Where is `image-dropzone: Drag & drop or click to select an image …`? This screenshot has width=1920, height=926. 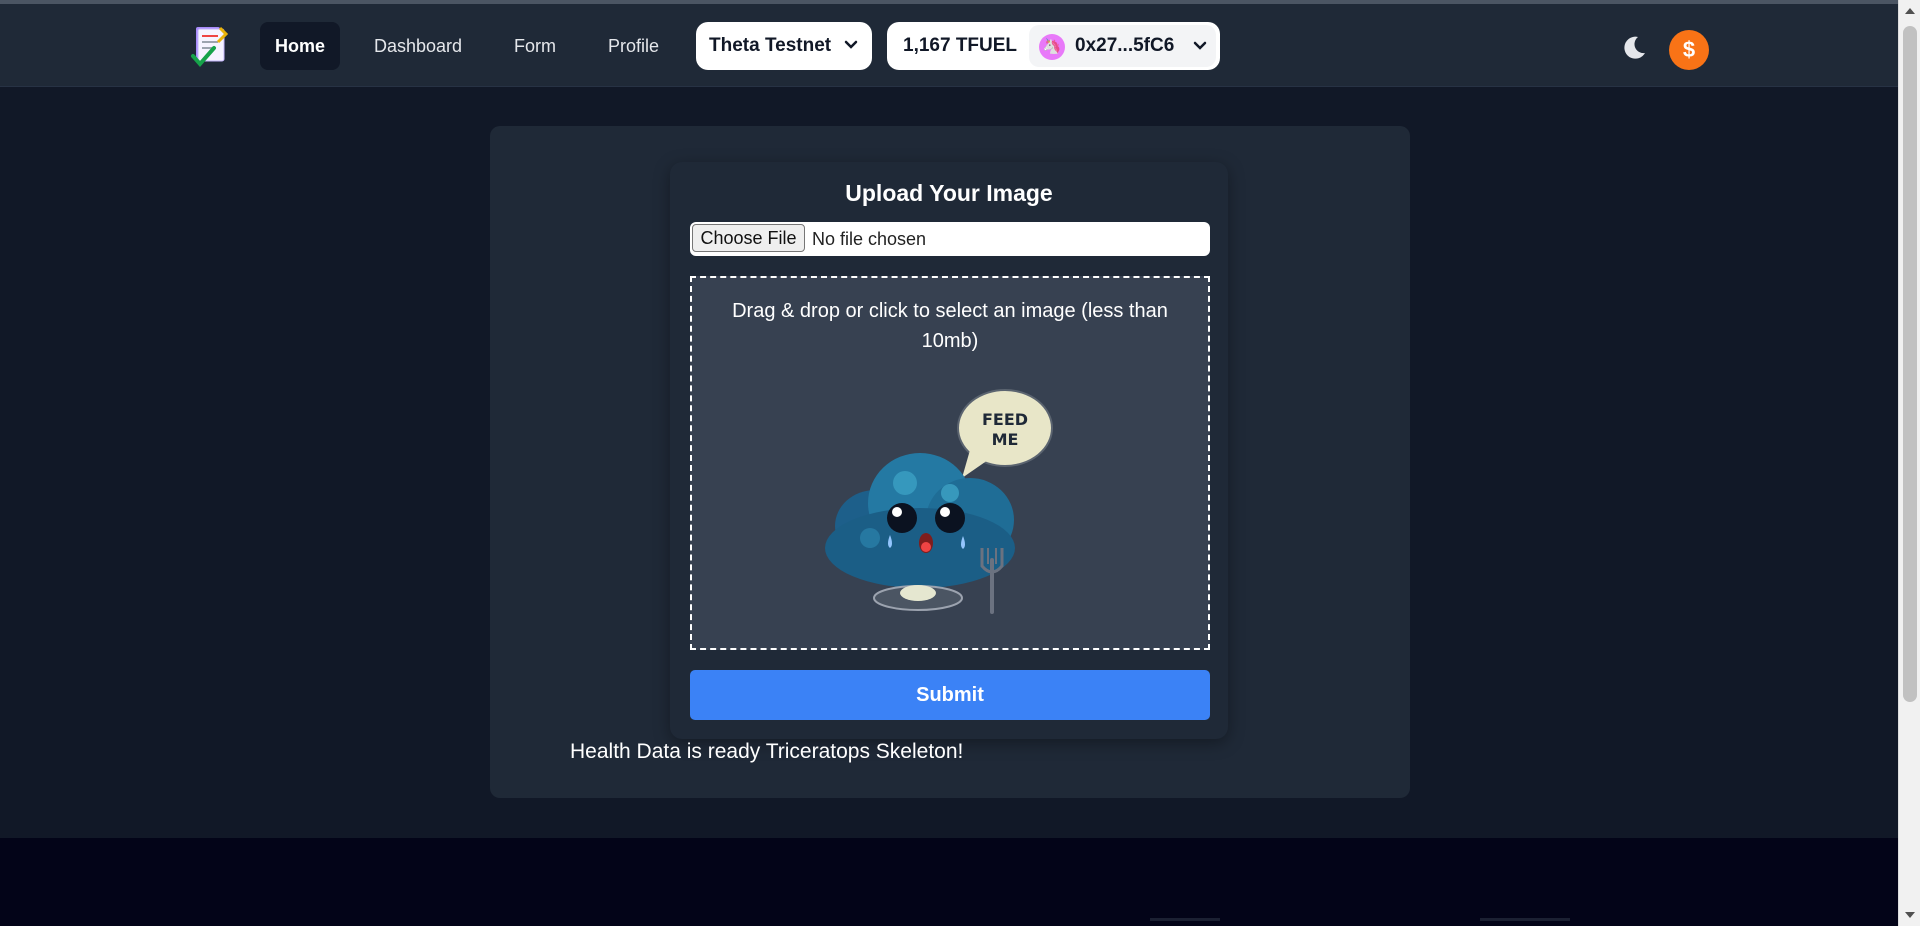
image-dropzone: Drag & drop or click to select an image … is located at coordinates (950, 463).